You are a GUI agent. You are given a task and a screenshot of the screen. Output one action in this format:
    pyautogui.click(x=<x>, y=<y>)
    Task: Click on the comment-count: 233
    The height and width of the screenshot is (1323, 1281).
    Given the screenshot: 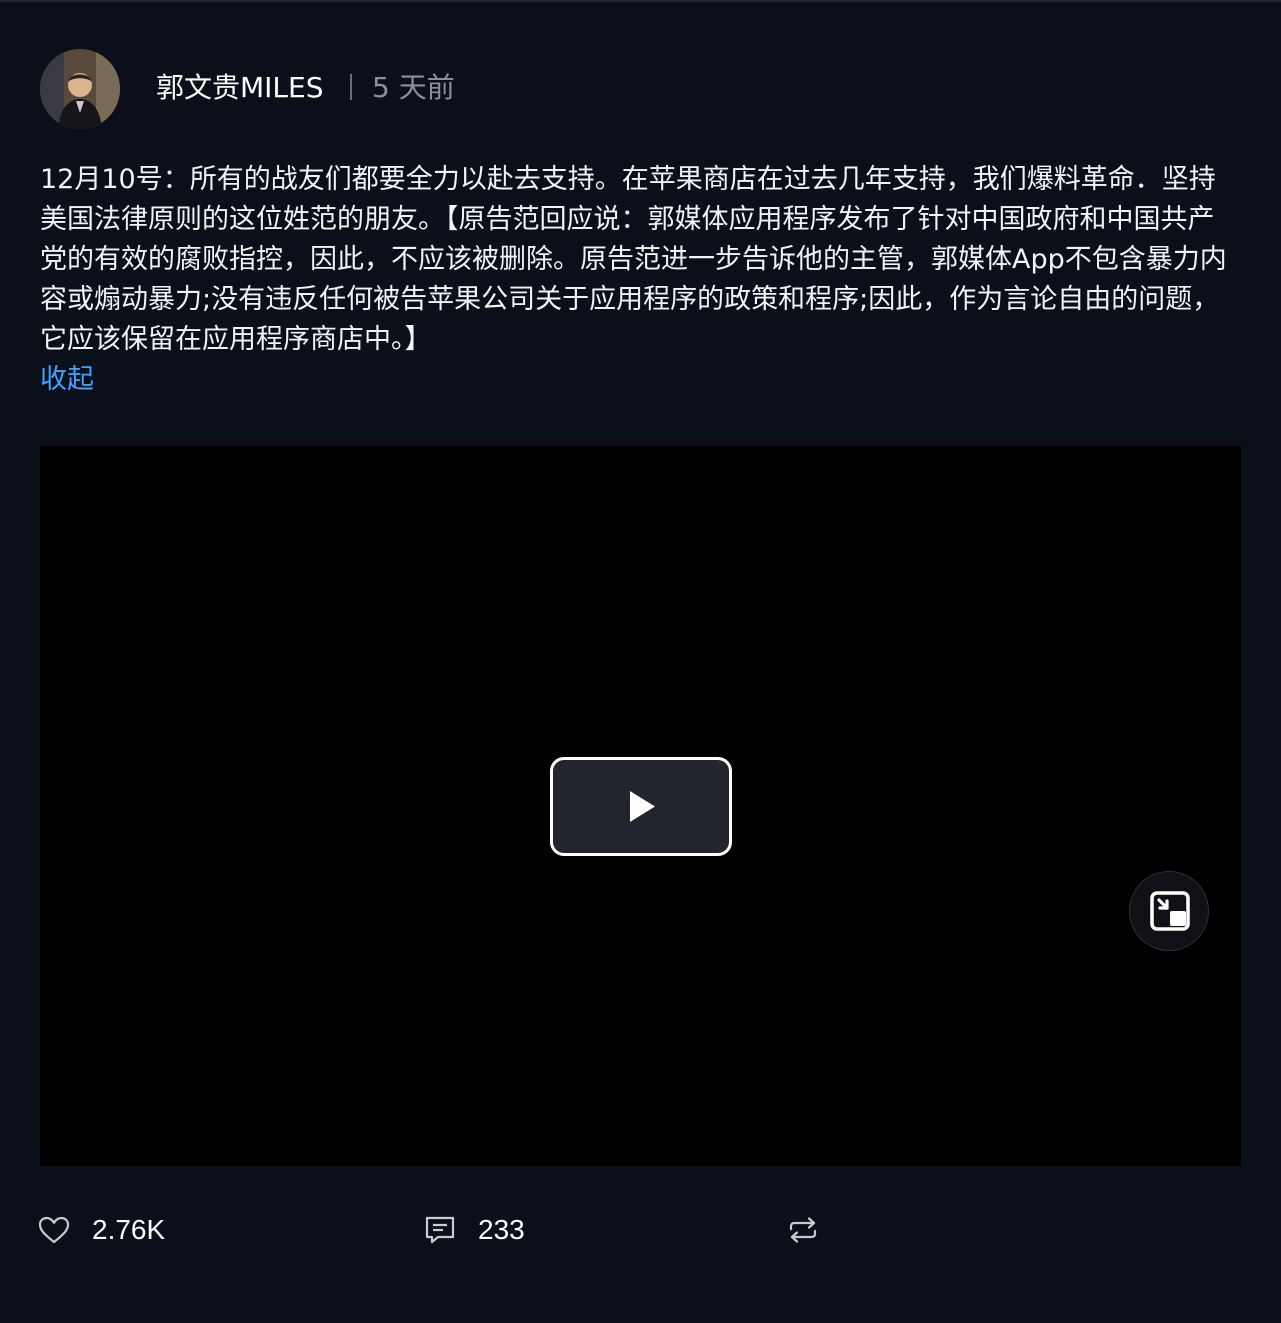 What is the action you would take?
    pyautogui.click(x=501, y=1229)
    